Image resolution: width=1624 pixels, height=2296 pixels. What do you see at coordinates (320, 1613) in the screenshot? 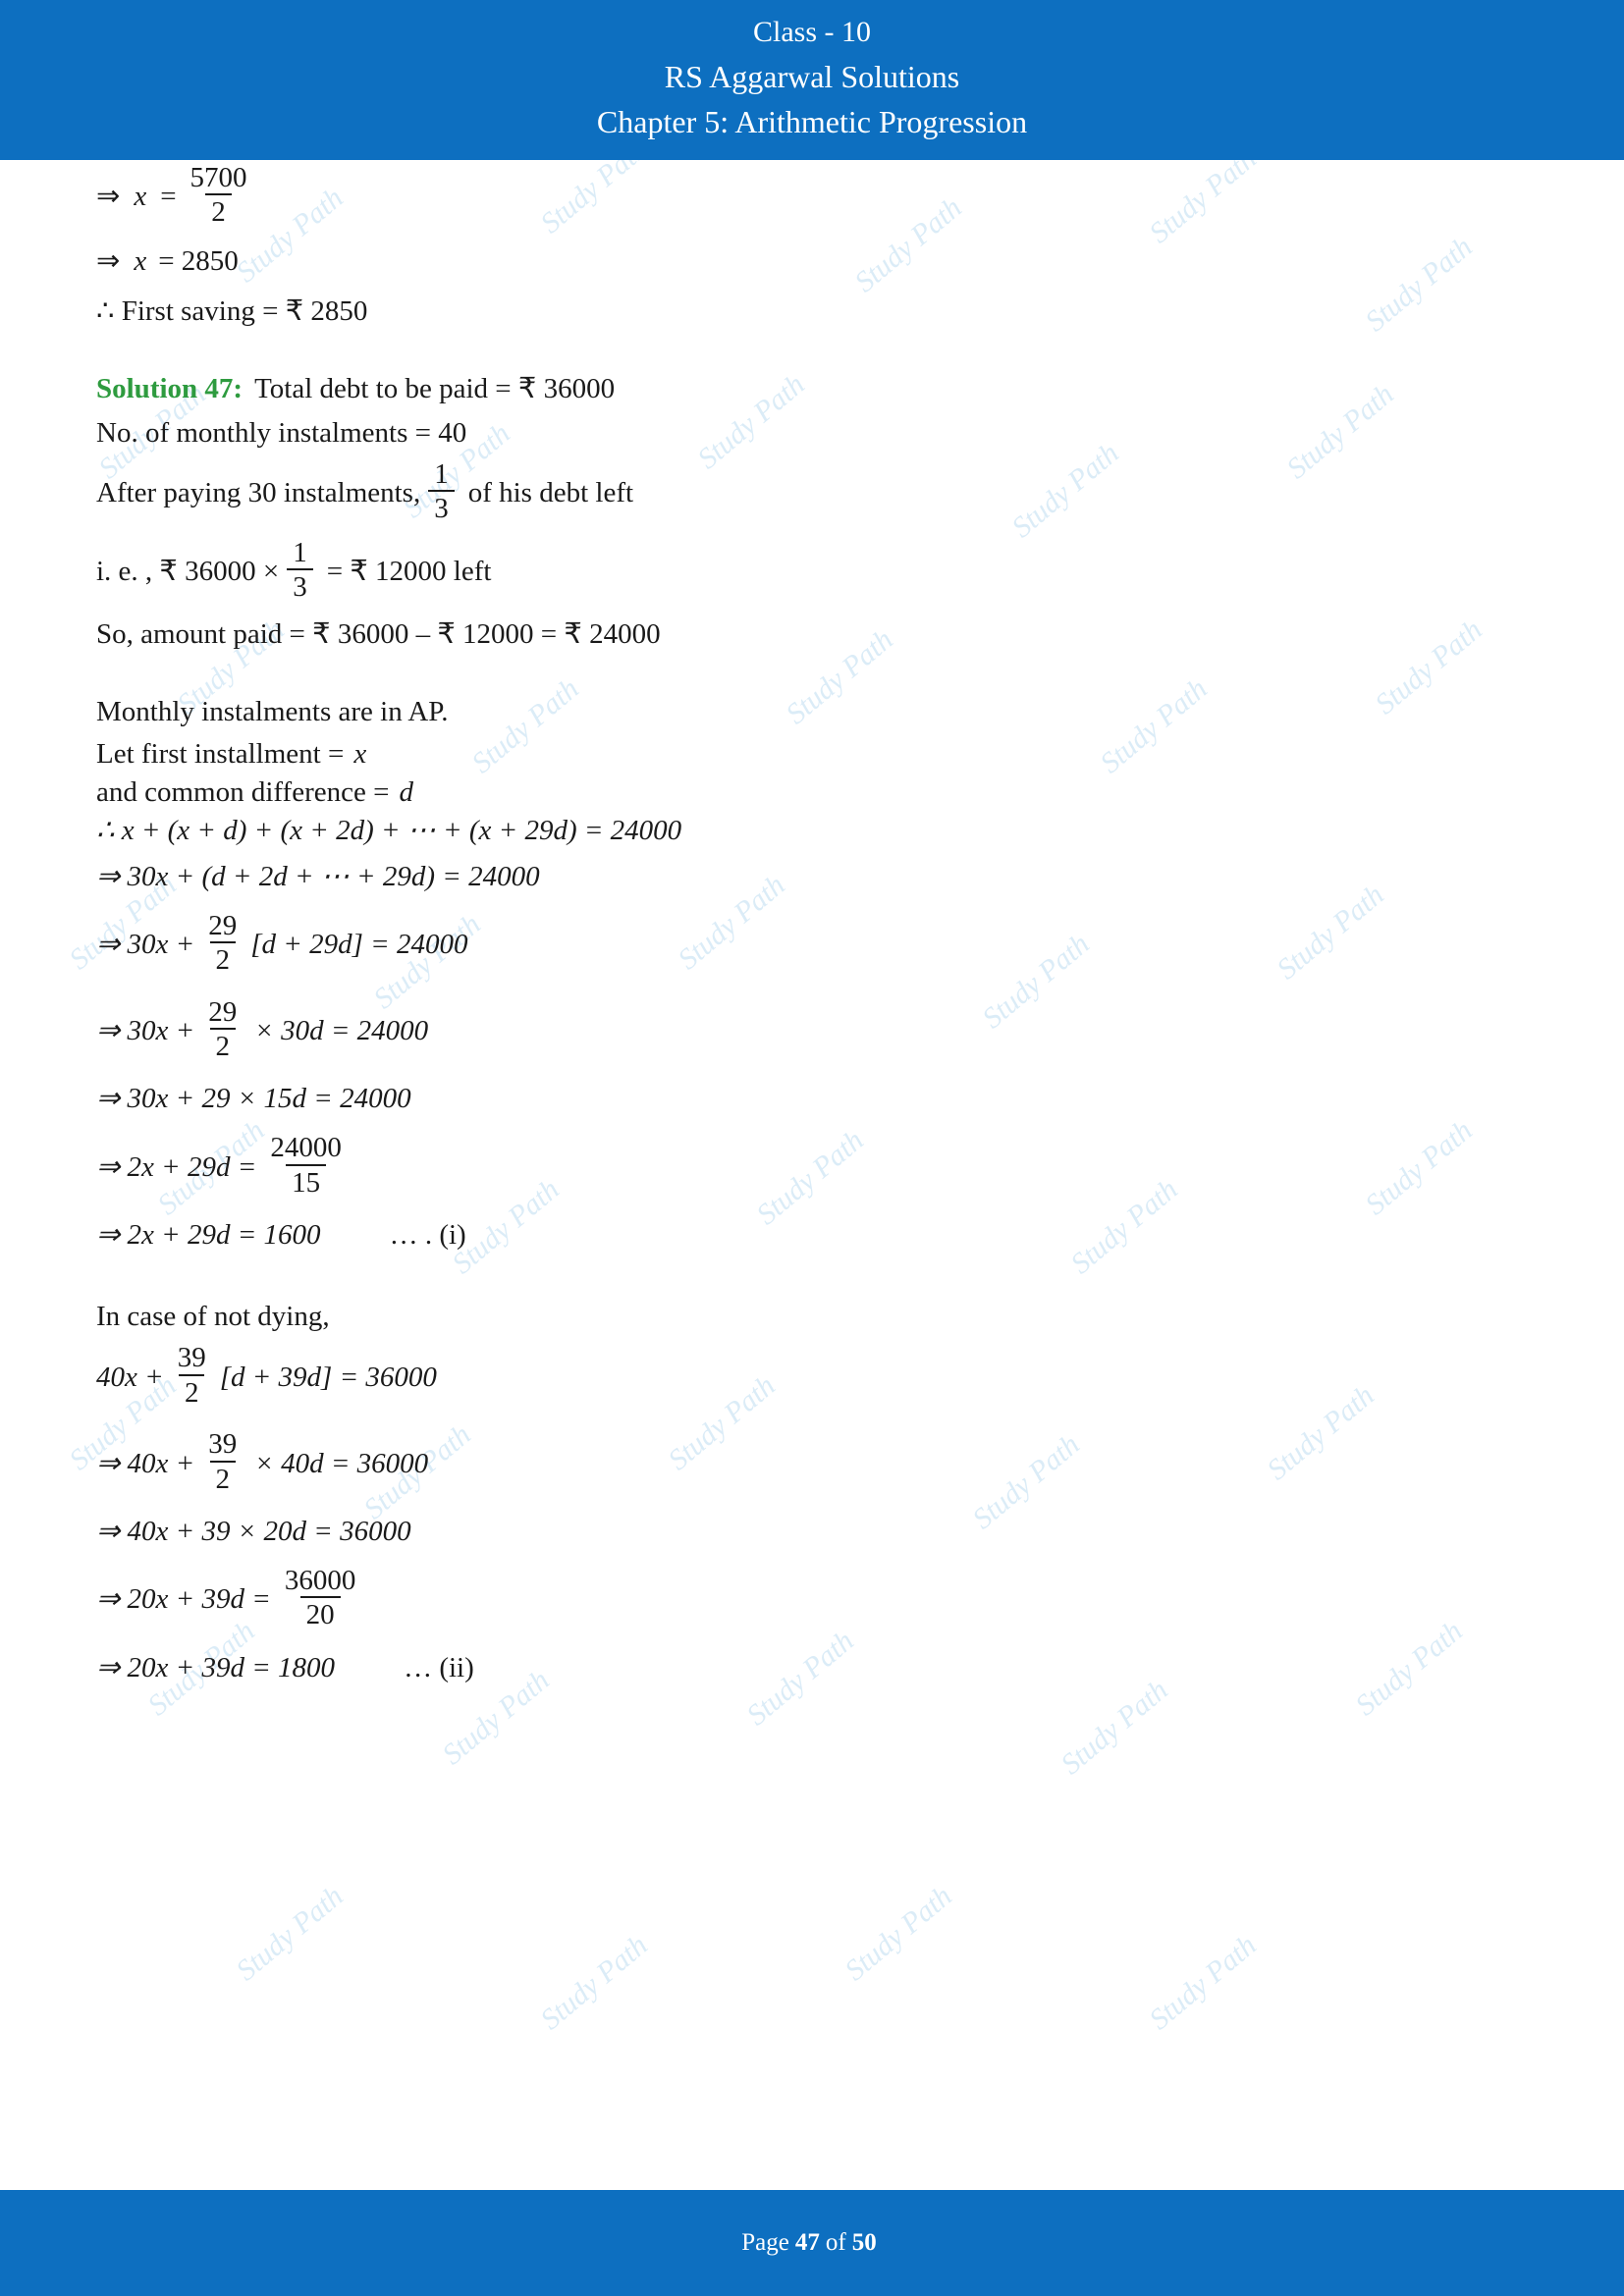
I see `fraction-denominator: 20` at bounding box center [320, 1613].